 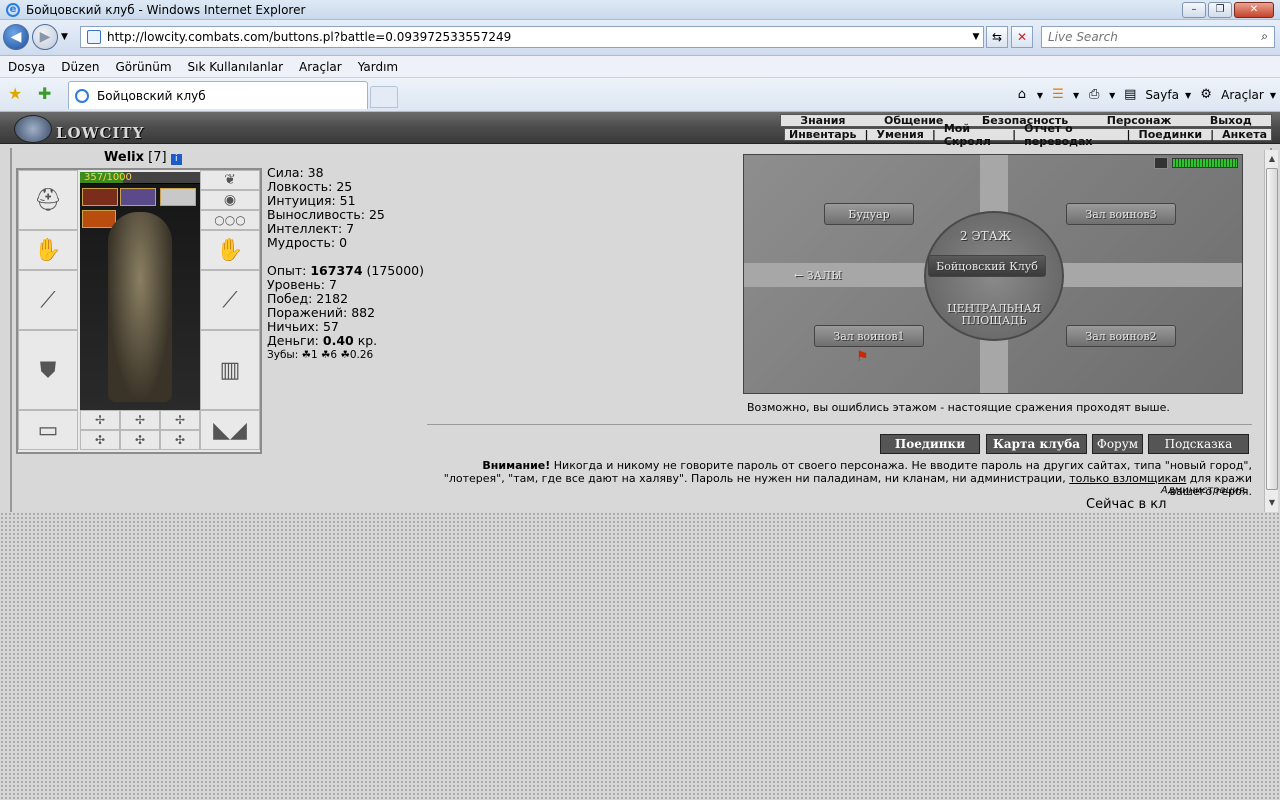 I want to click on menu-file: Dosya, so click(x=26, y=67).